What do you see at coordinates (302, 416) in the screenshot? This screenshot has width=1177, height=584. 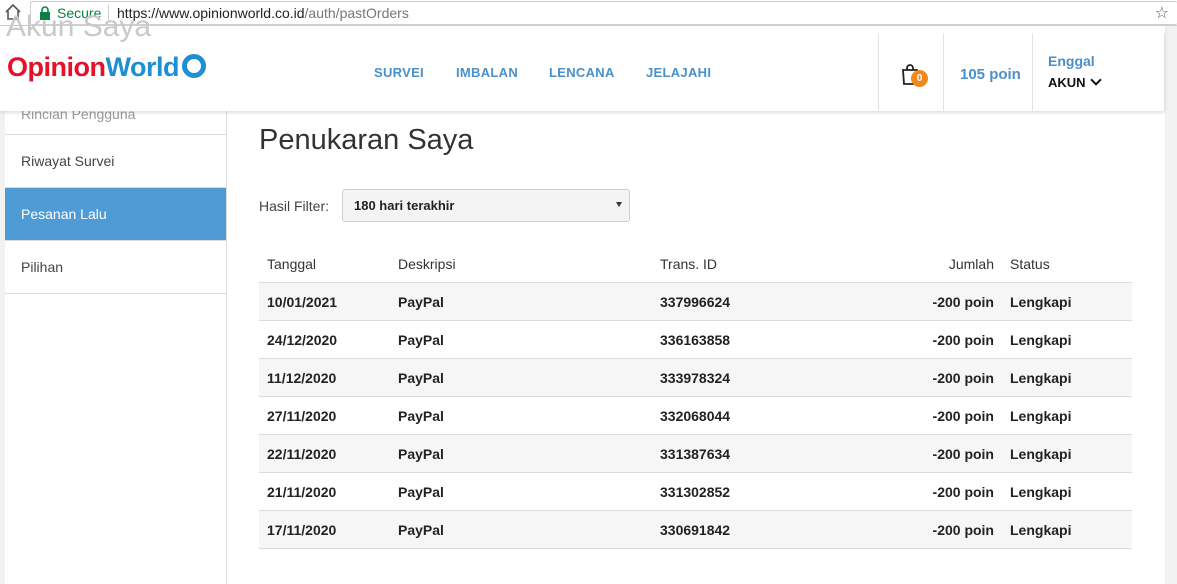 I see `cell-date: 27/11/2020` at bounding box center [302, 416].